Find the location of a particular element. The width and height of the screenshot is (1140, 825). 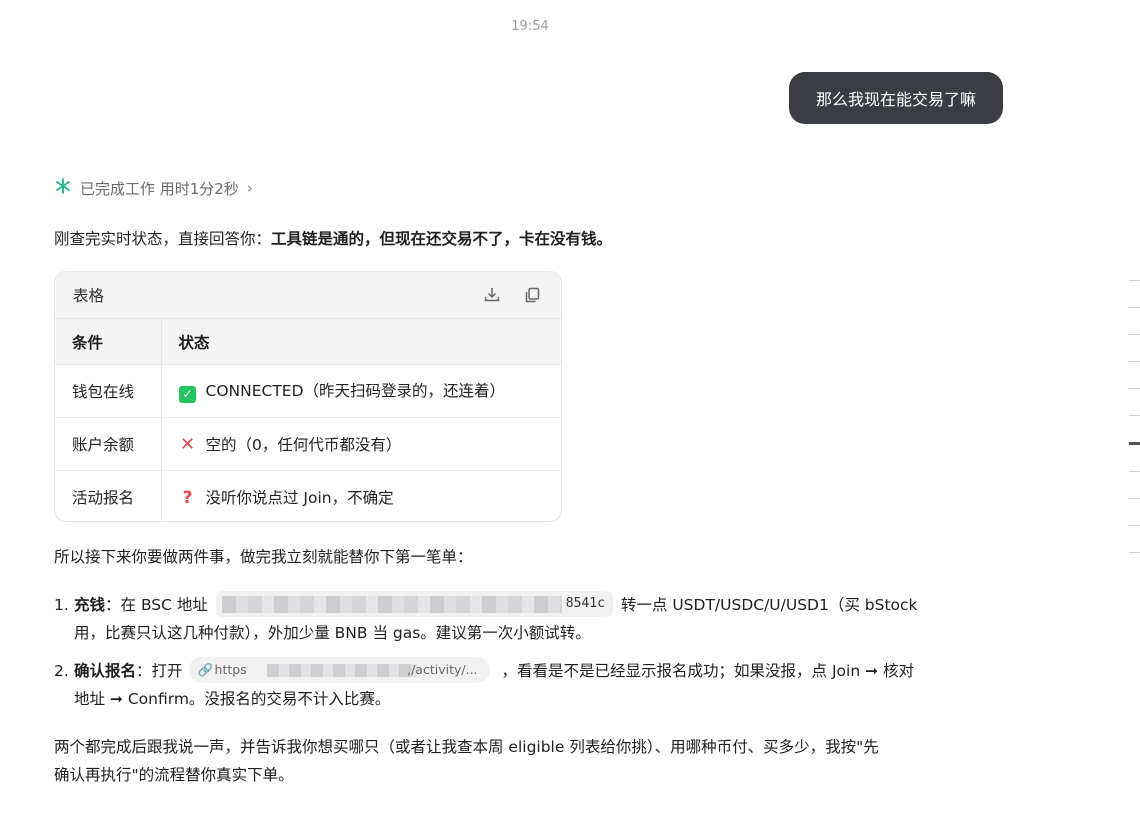

table-header-row: 条件 状态 is located at coordinates (308, 341).